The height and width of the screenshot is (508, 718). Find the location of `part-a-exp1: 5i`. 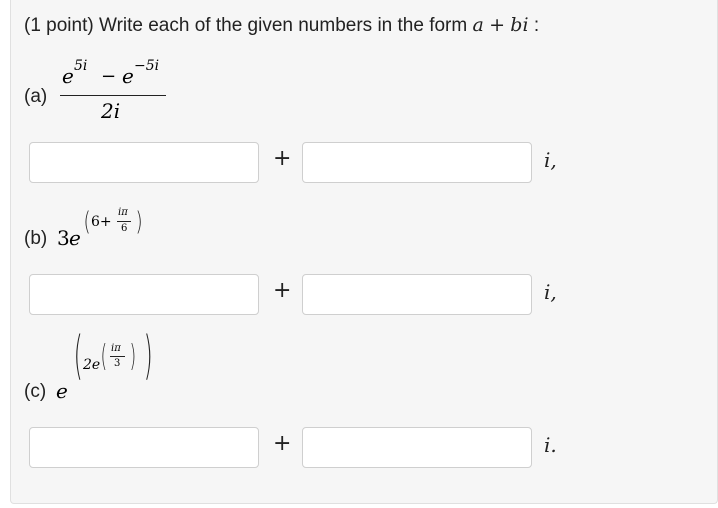

part-a-exp1: 5i is located at coordinates (81, 66).